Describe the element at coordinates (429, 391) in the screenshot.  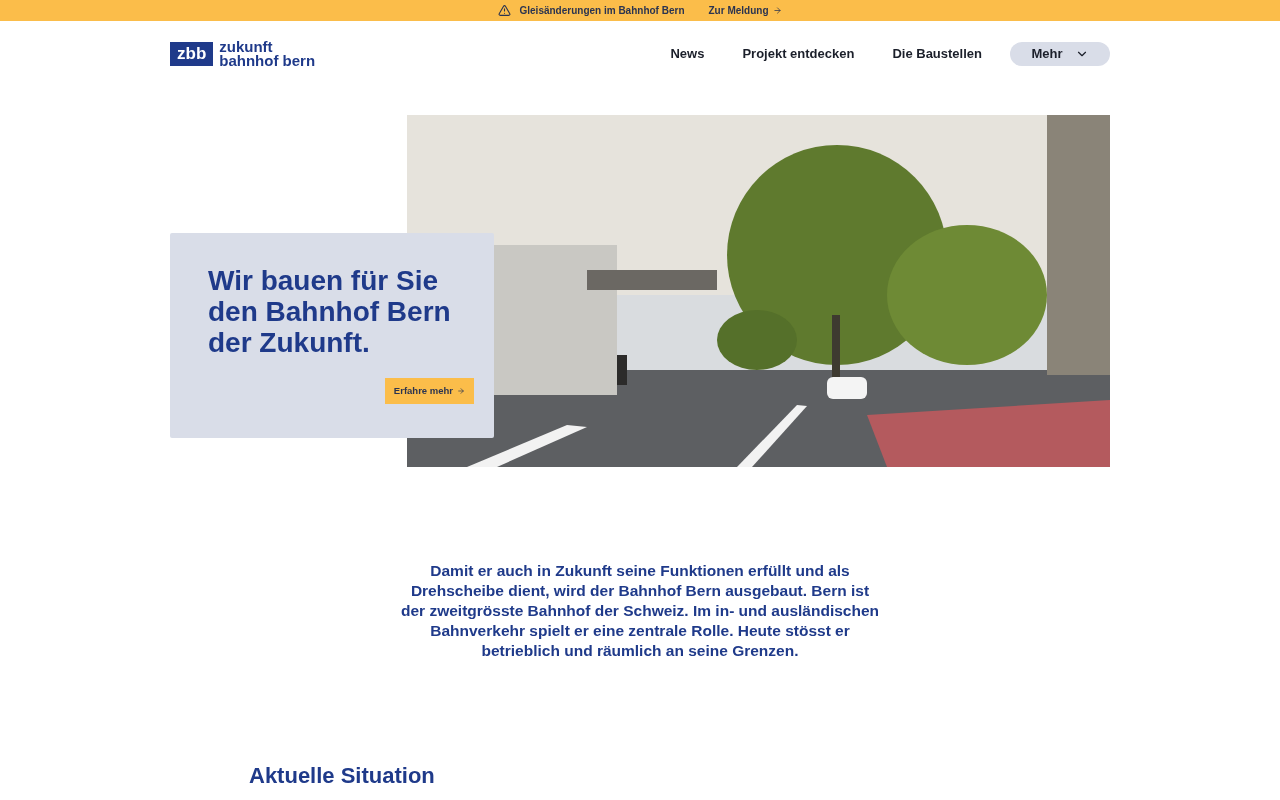
I see `cta-button: Erfahre mehr` at that location.